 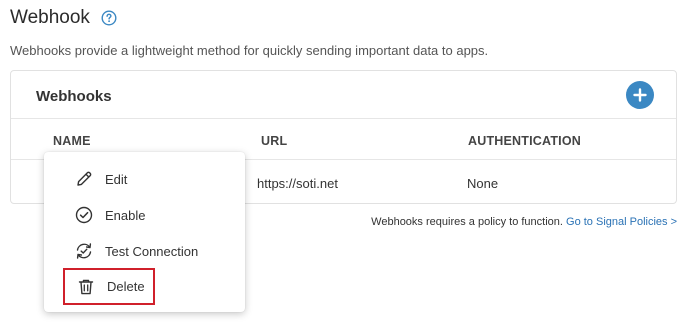 I want to click on card-title: Webhooks, so click(x=74, y=96).